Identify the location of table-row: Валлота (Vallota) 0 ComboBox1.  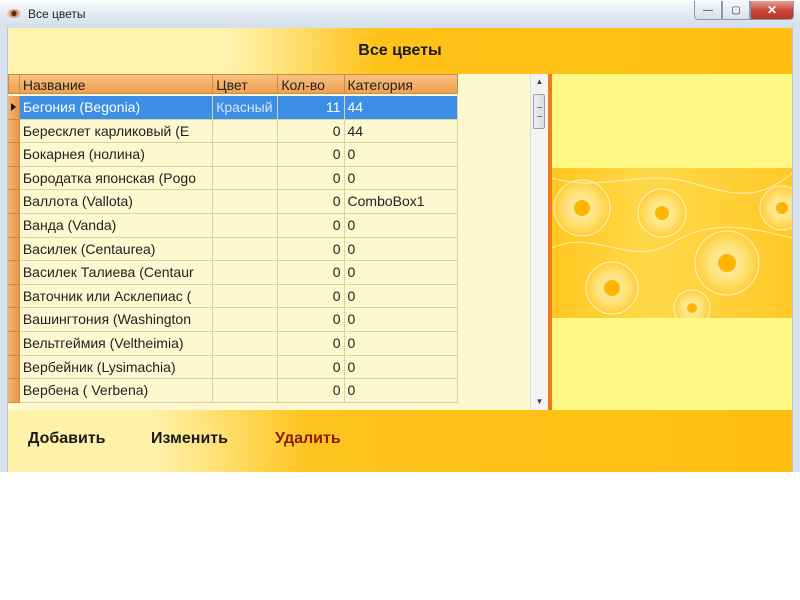
(233, 202).